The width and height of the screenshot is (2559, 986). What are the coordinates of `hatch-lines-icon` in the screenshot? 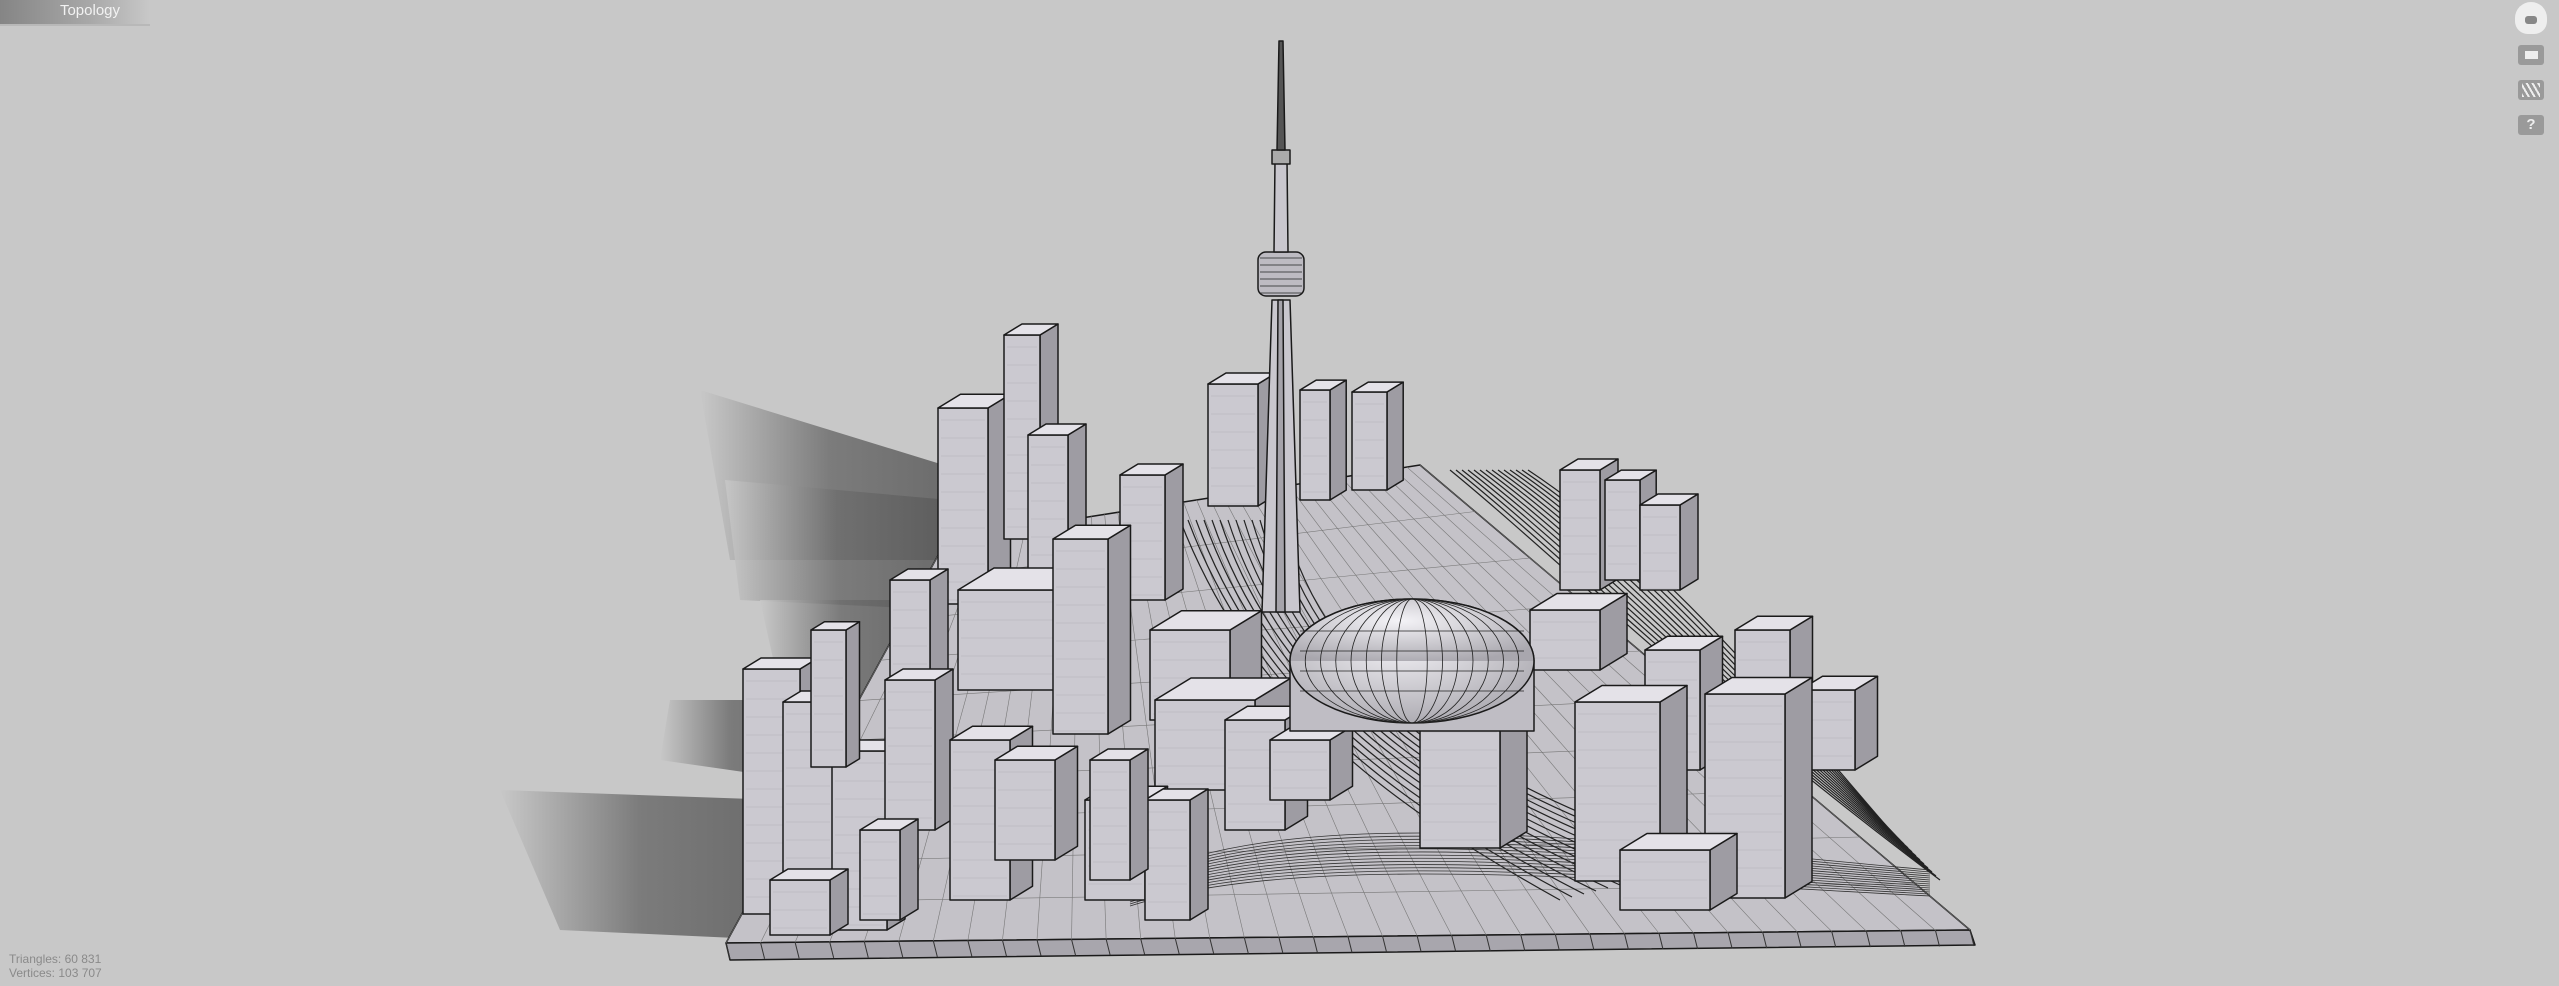 It's located at (2531, 90).